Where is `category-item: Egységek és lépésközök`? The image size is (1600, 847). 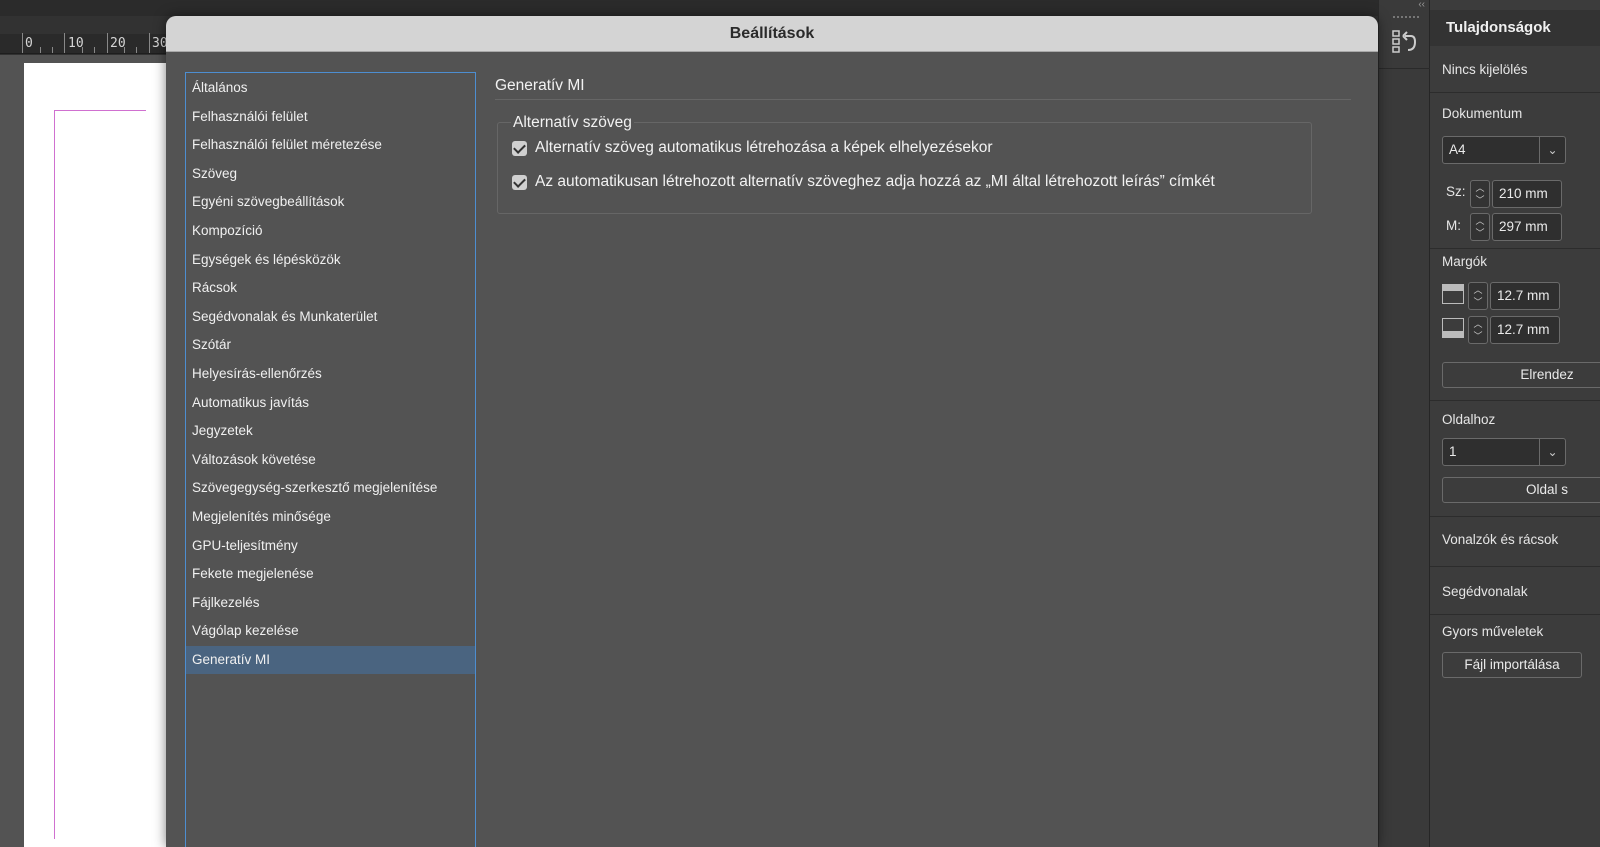 category-item: Egységek és lépésközök is located at coordinates (330, 260).